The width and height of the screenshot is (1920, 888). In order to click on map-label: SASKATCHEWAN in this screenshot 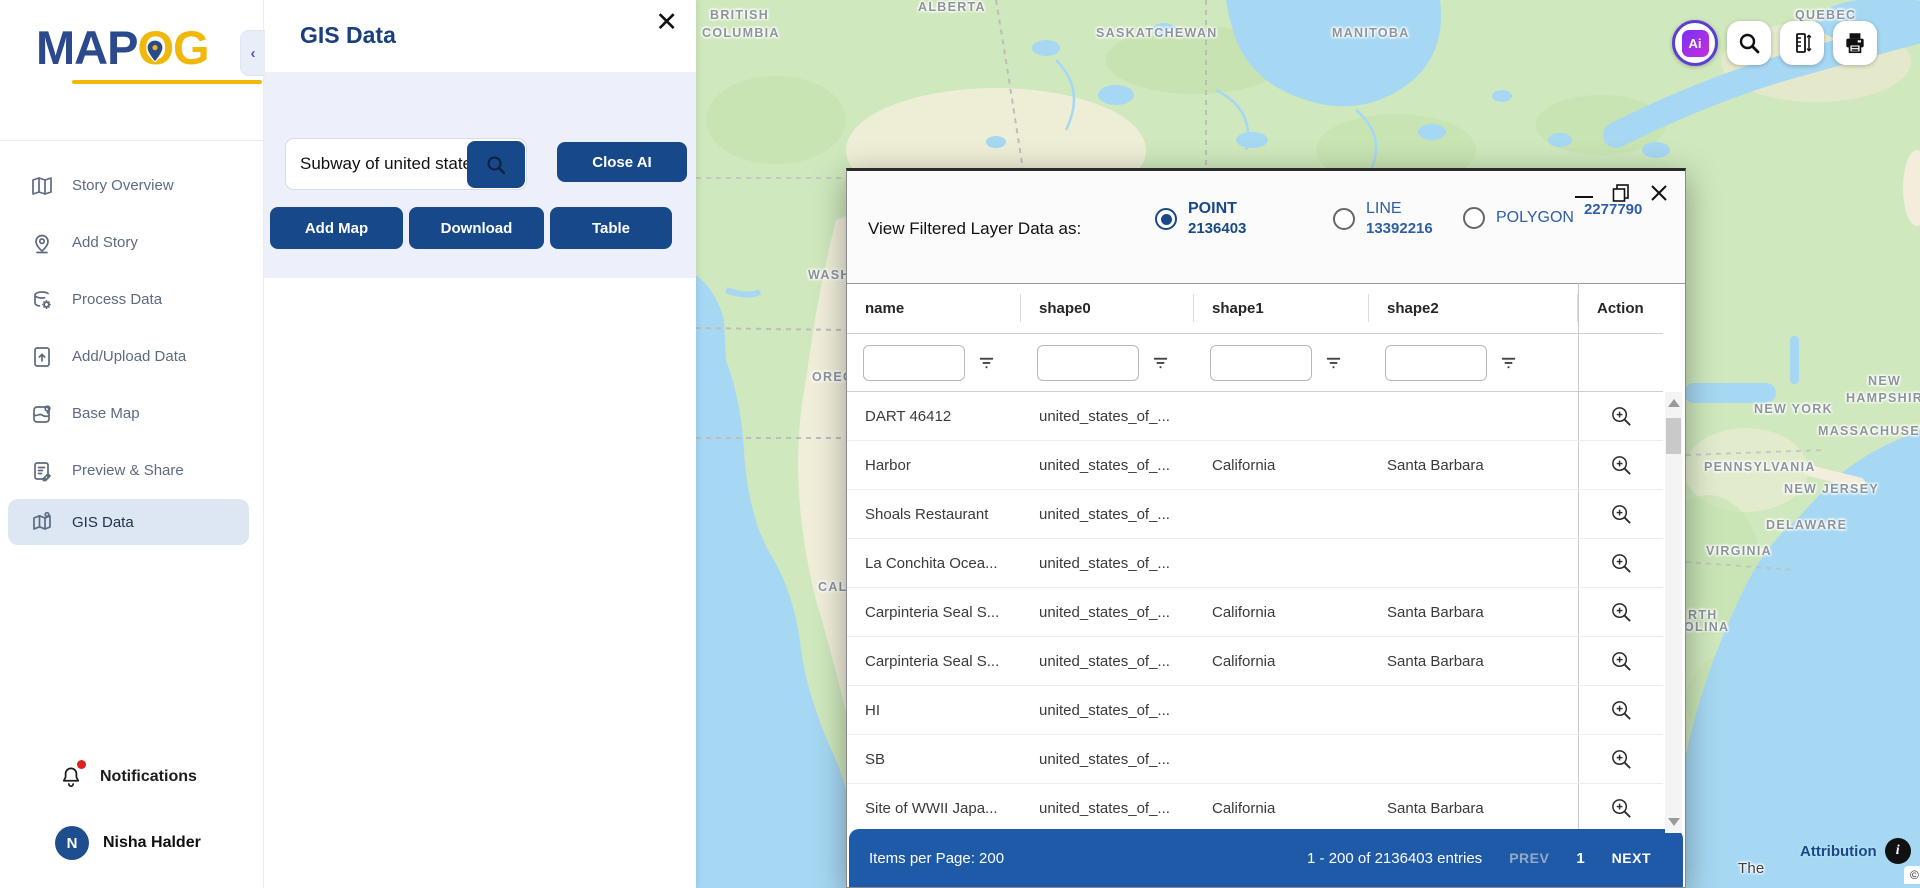, I will do `click(1157, 33)`.